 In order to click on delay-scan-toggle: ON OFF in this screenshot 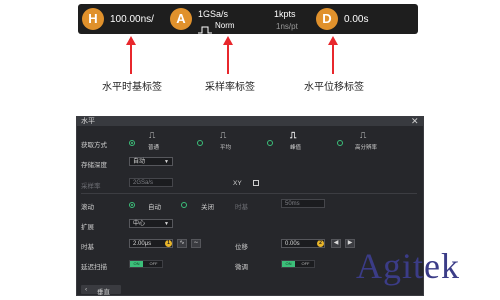, I will do `click(146, 264)`.